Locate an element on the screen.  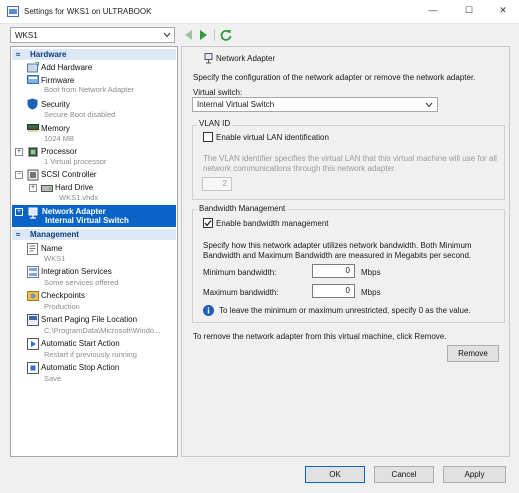
auto-stop-icon is located at coordinates (33, 368).